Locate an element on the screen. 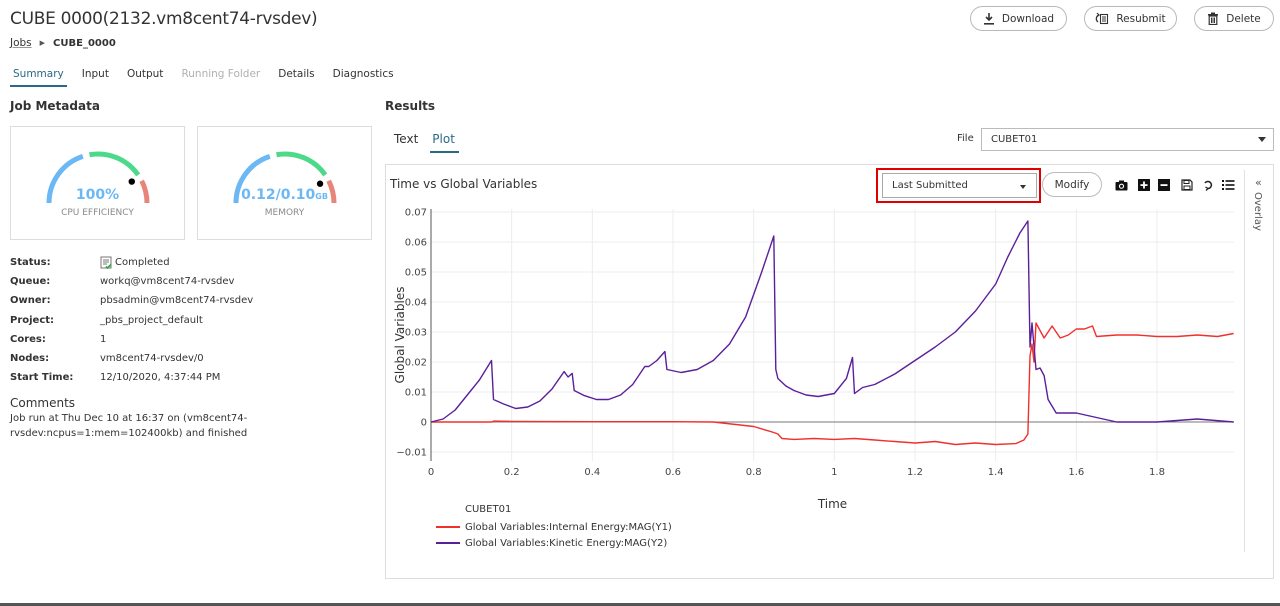 The image size is (1280, 606). field-key: Project: is located at coordinates (32, 320).